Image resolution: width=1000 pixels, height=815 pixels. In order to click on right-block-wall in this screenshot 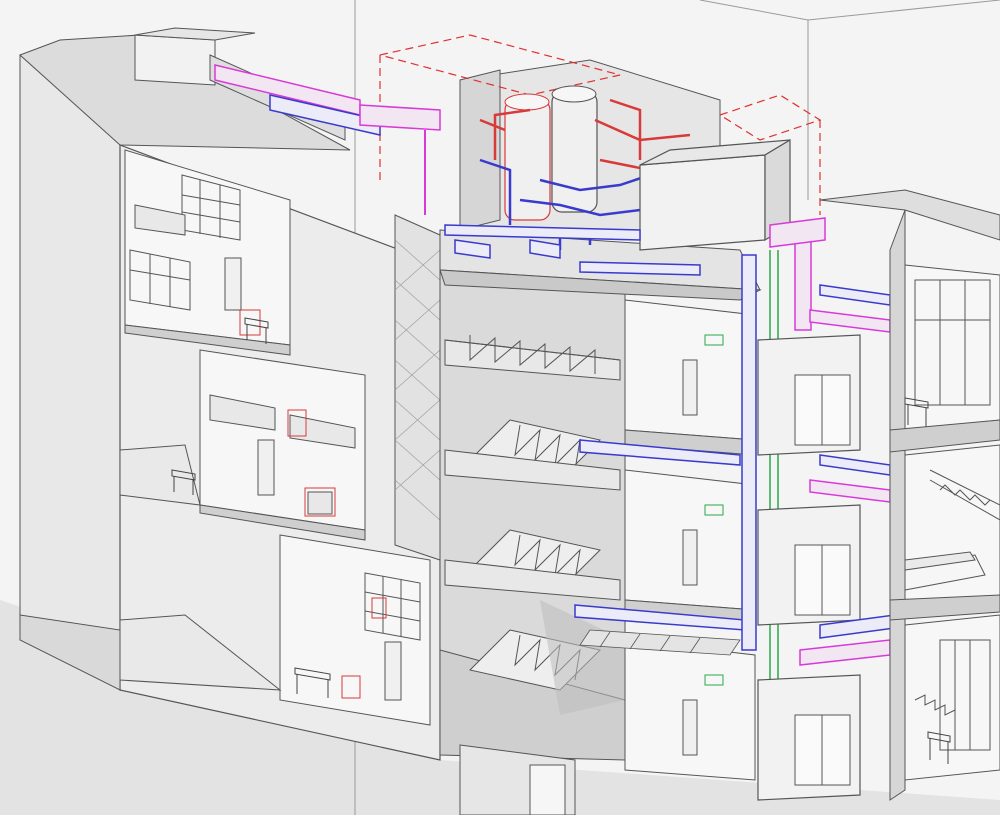, I will do `click(897, 505)`.